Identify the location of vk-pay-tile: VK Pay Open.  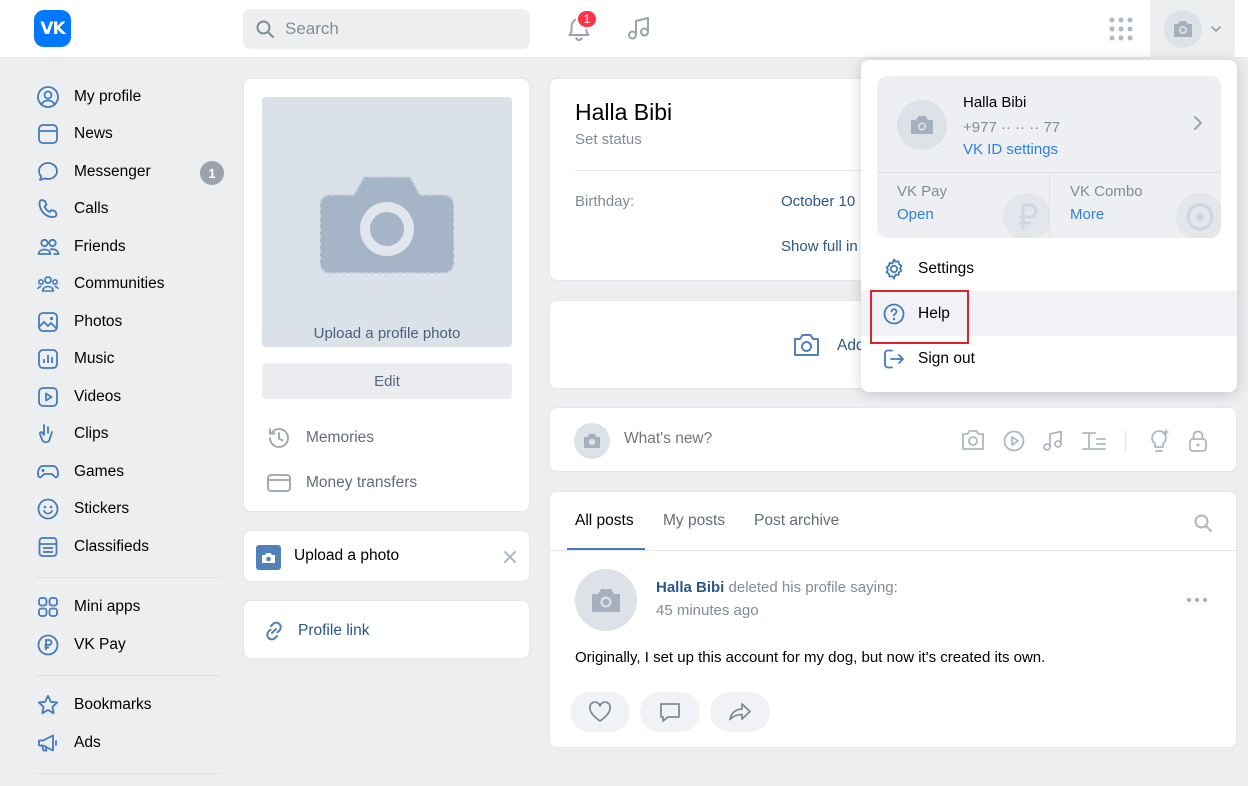
(963, 205).